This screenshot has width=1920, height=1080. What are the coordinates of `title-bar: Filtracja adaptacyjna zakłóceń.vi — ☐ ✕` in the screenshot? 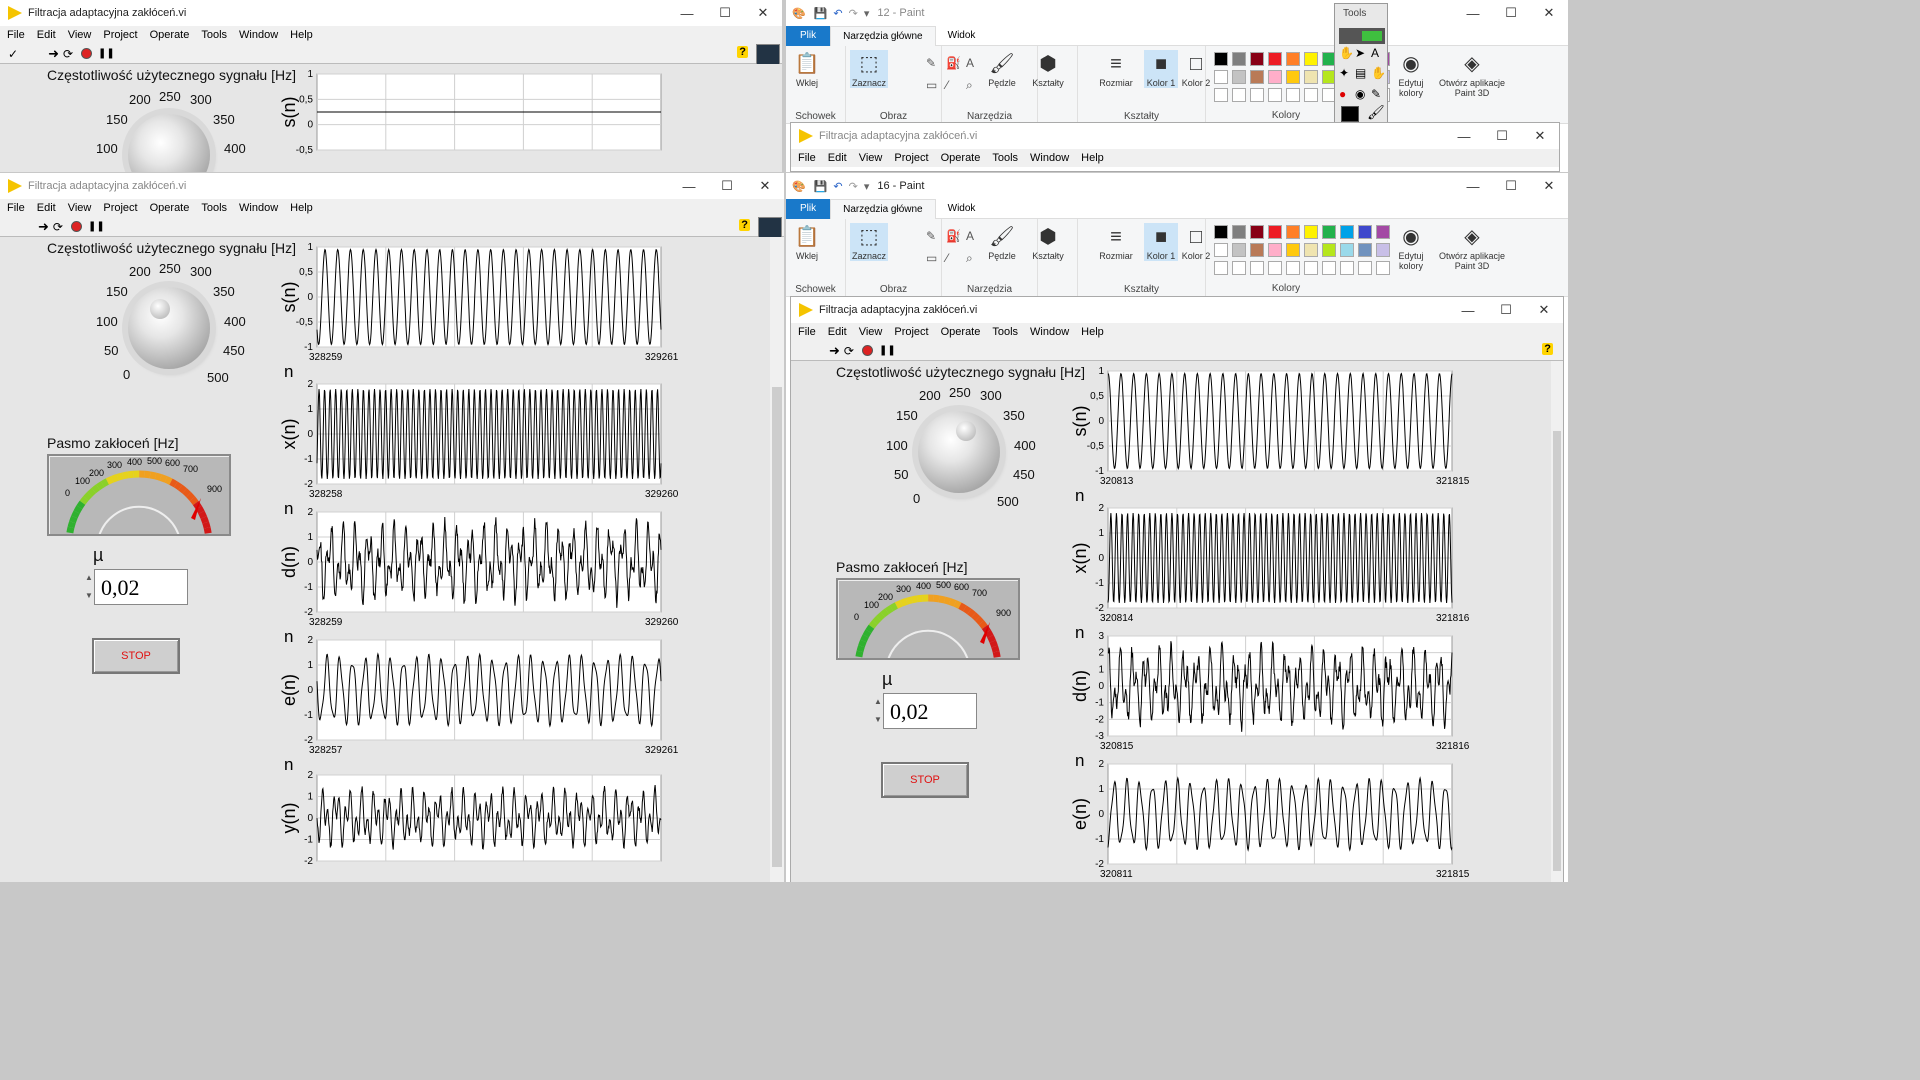 It's located at (1177, 310).